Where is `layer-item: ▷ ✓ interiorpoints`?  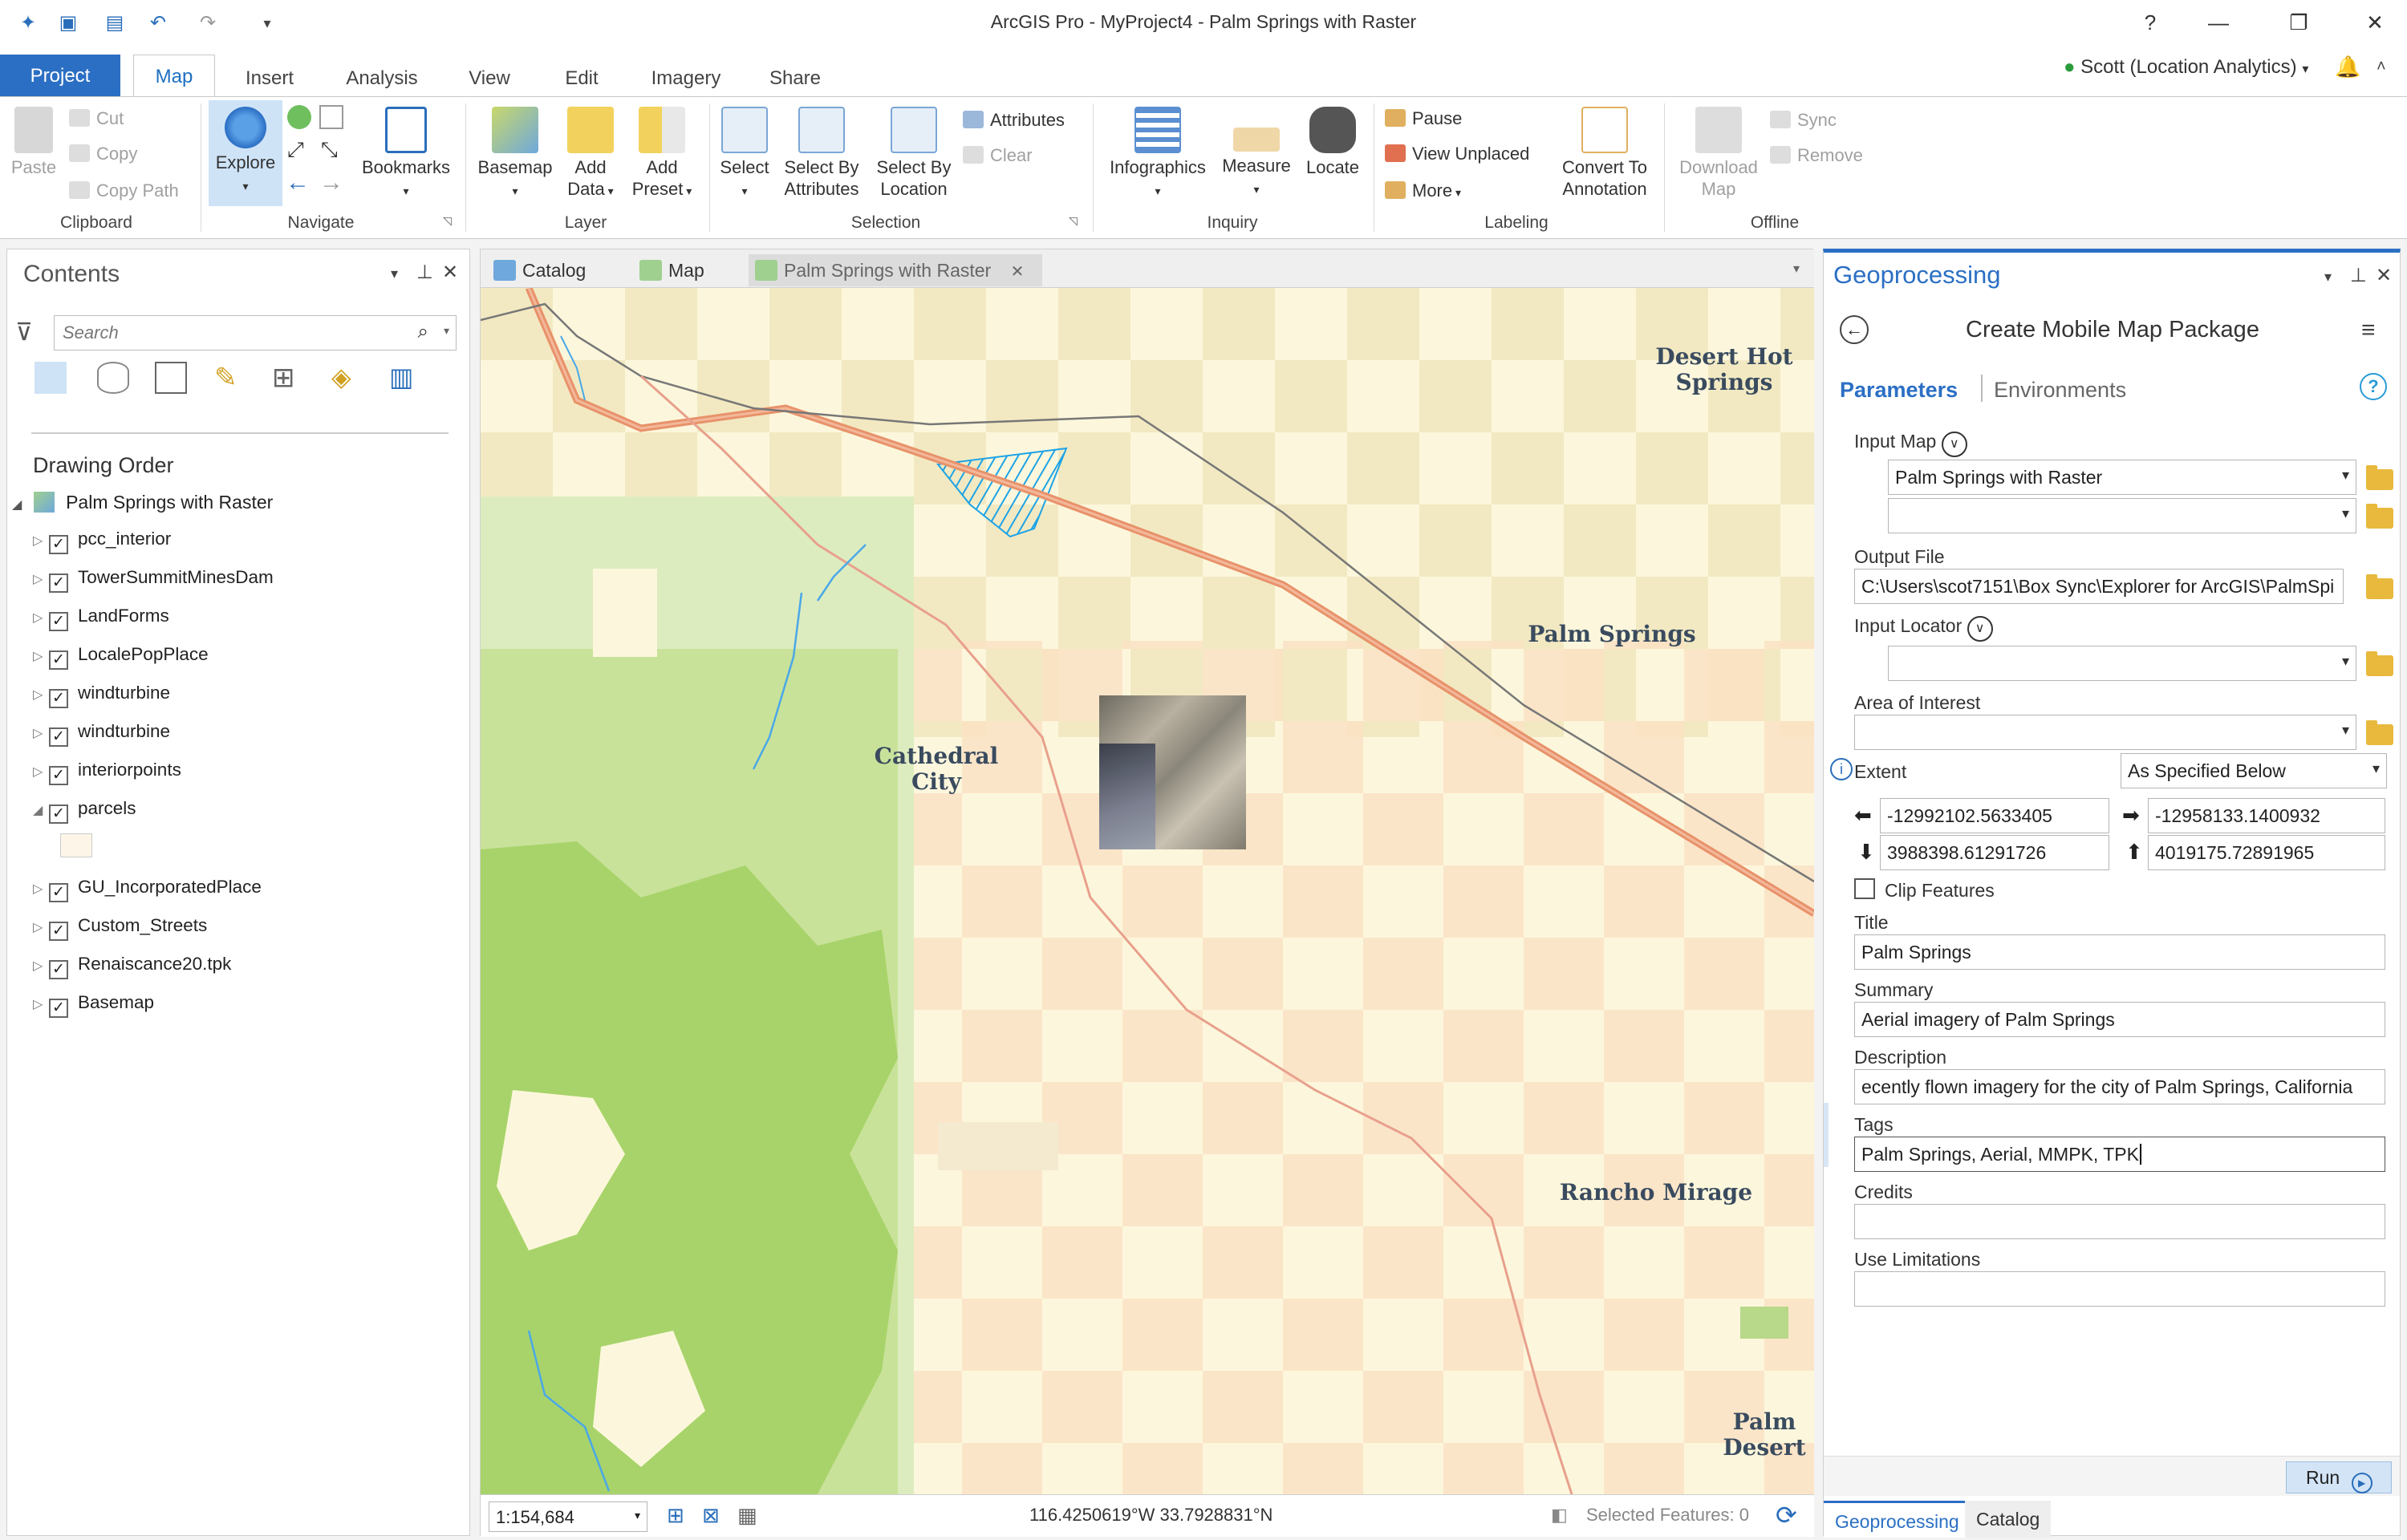
layer-item: ▷ ✓ interiorpoints is located at coordinates (107, 772).